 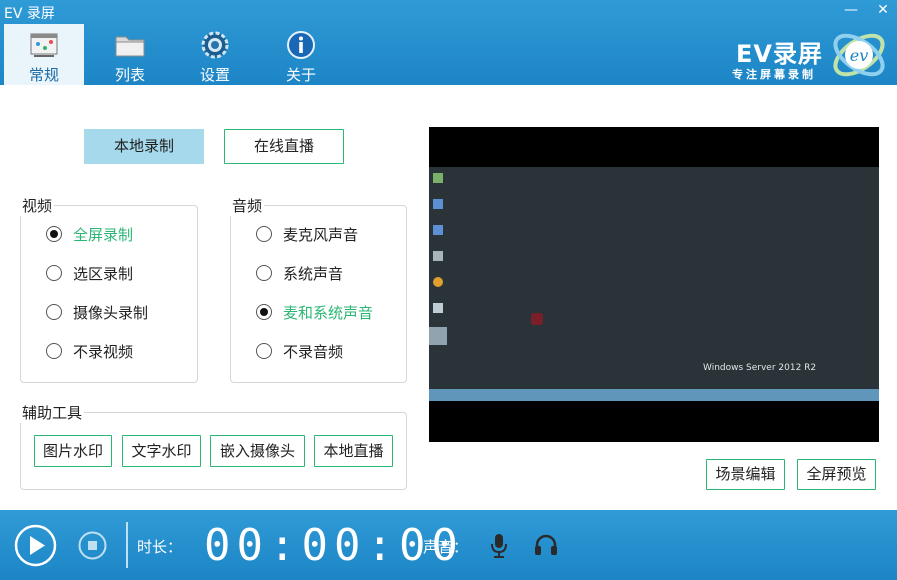 I want to click on info-icon, so click(x=301, y=45).